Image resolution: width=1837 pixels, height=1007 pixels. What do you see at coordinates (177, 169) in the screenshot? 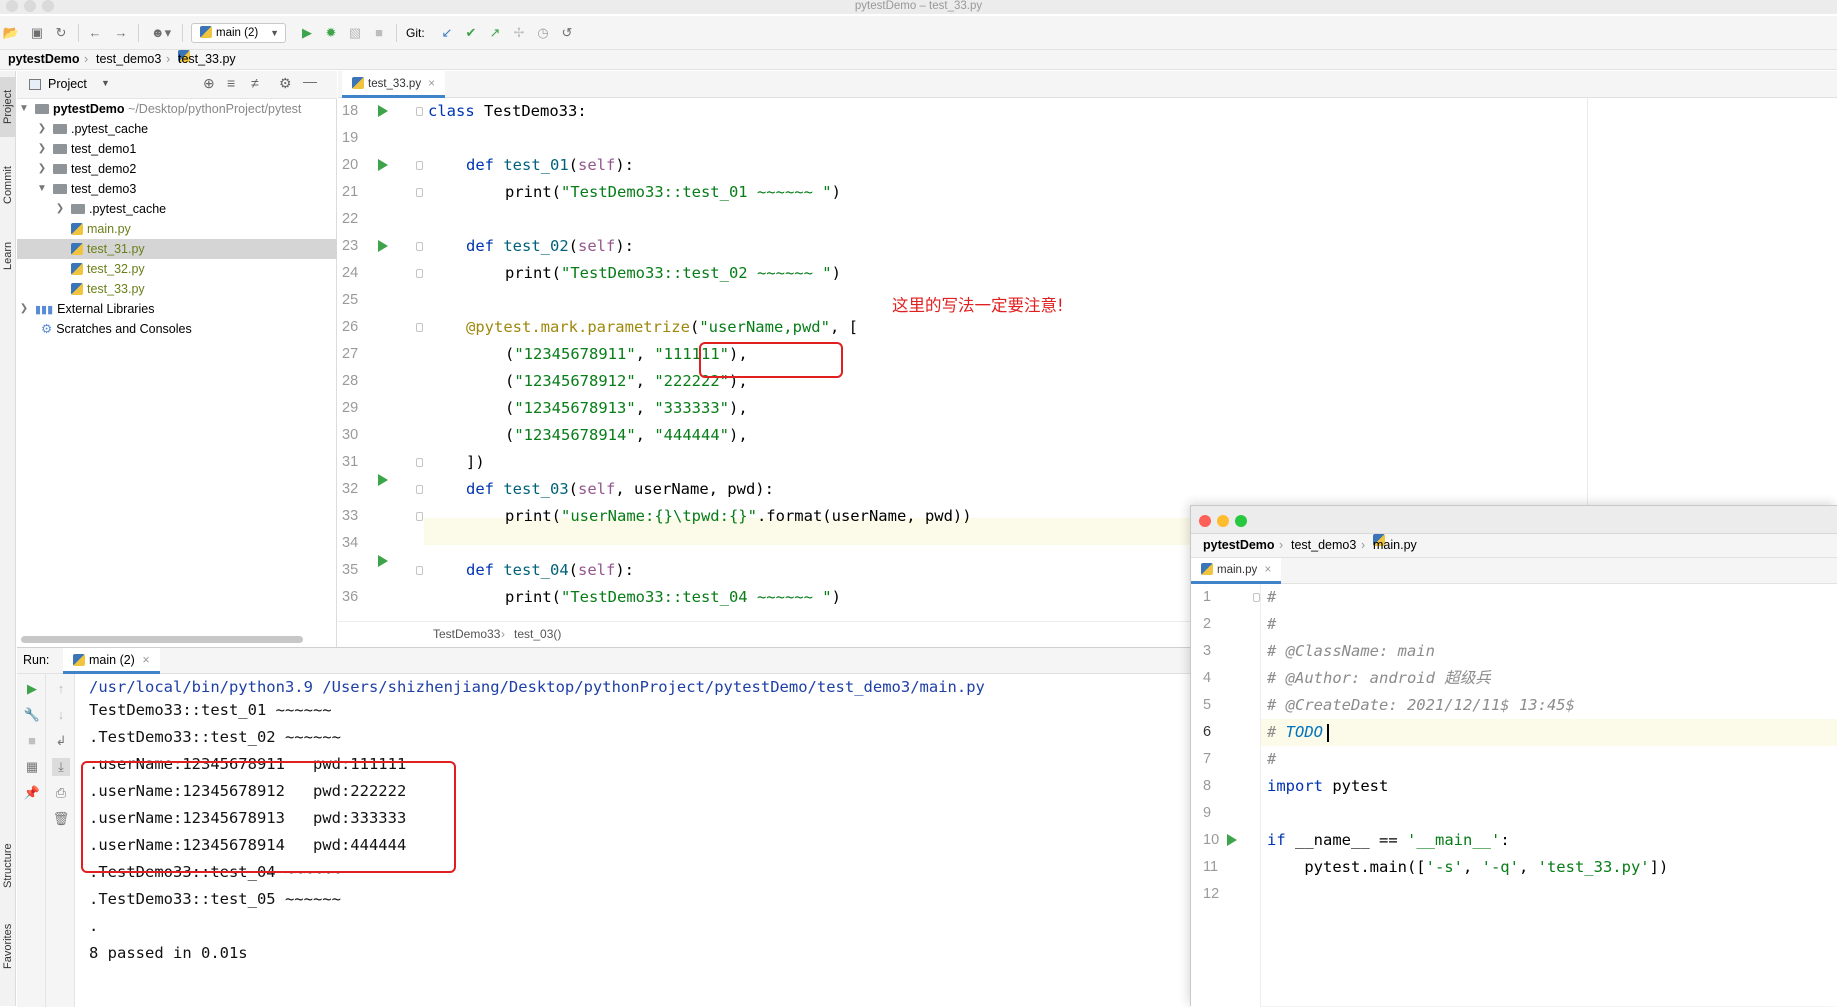
I see `tree-item: ❯ test_demo2` at bounding box center [177, 169].